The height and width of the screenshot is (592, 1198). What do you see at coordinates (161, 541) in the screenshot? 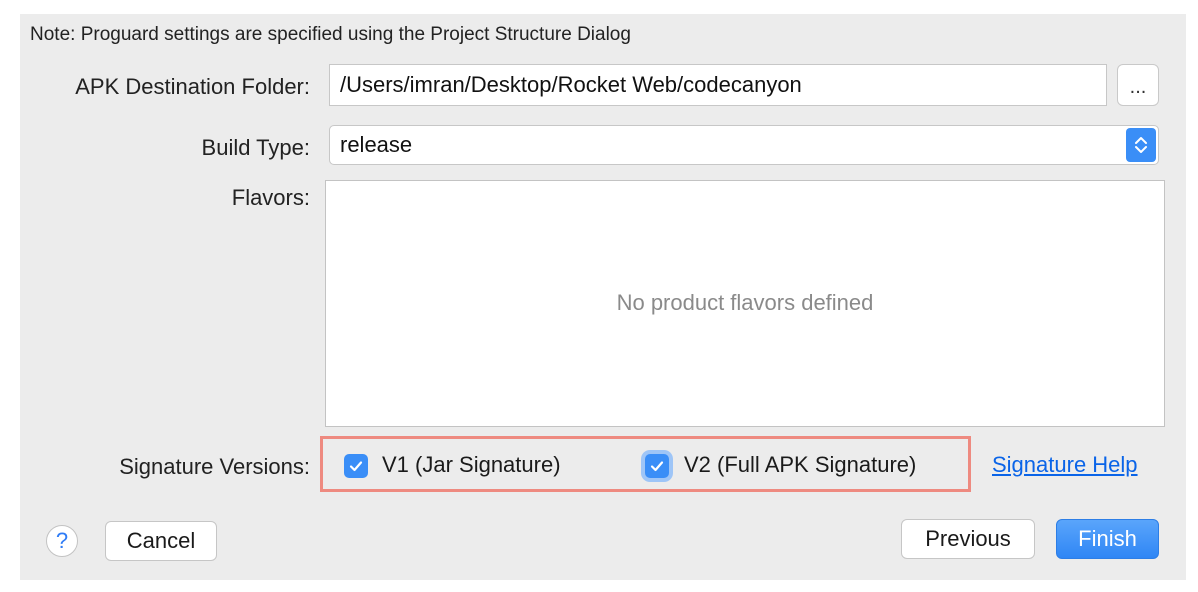
I see `cancel-button: Cancel` at bounding box center [161, 541].